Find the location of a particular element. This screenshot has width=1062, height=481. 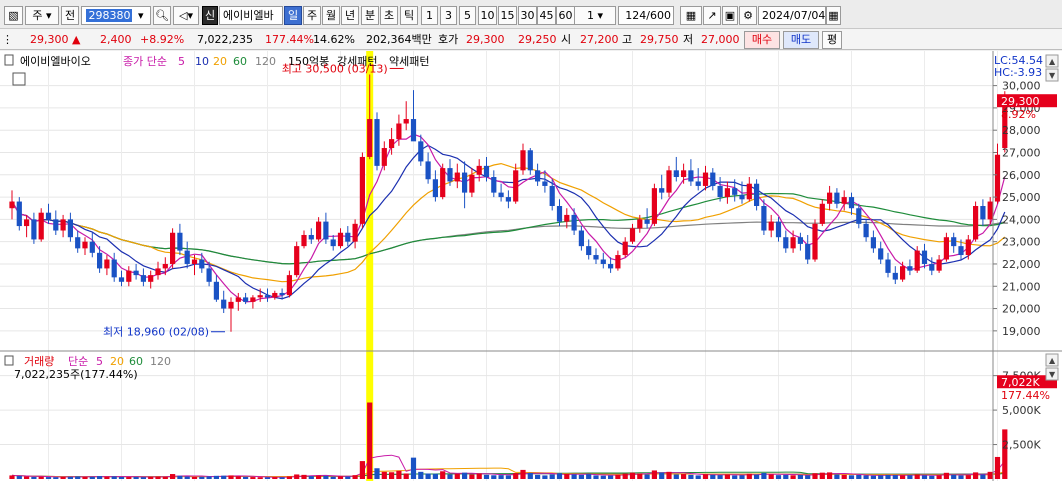

period-button-6: 틱 is located at coordinates (409, 15).